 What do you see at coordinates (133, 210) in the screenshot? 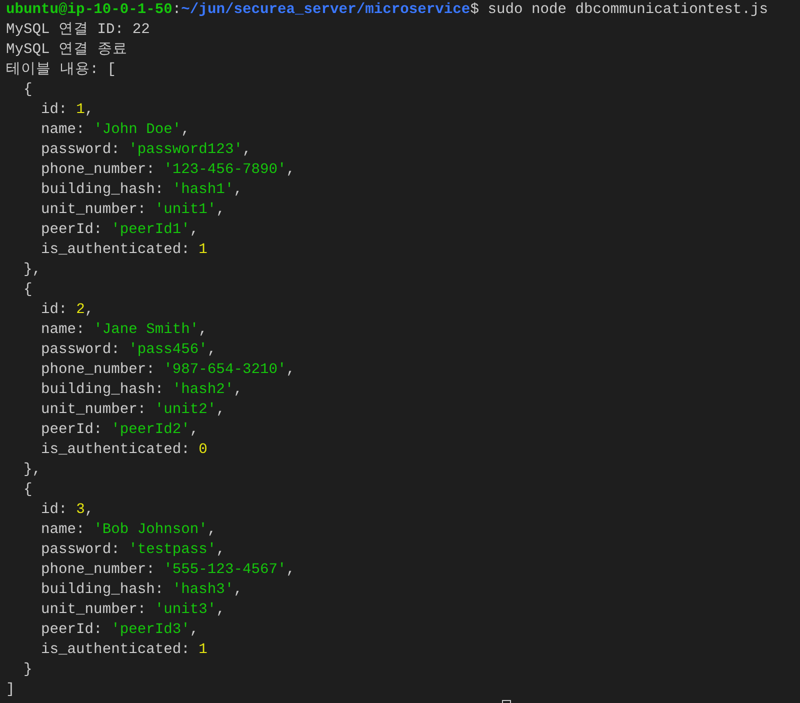
I see `code-line: unit_number: 'unit1',` at bounding box center [133, 210].